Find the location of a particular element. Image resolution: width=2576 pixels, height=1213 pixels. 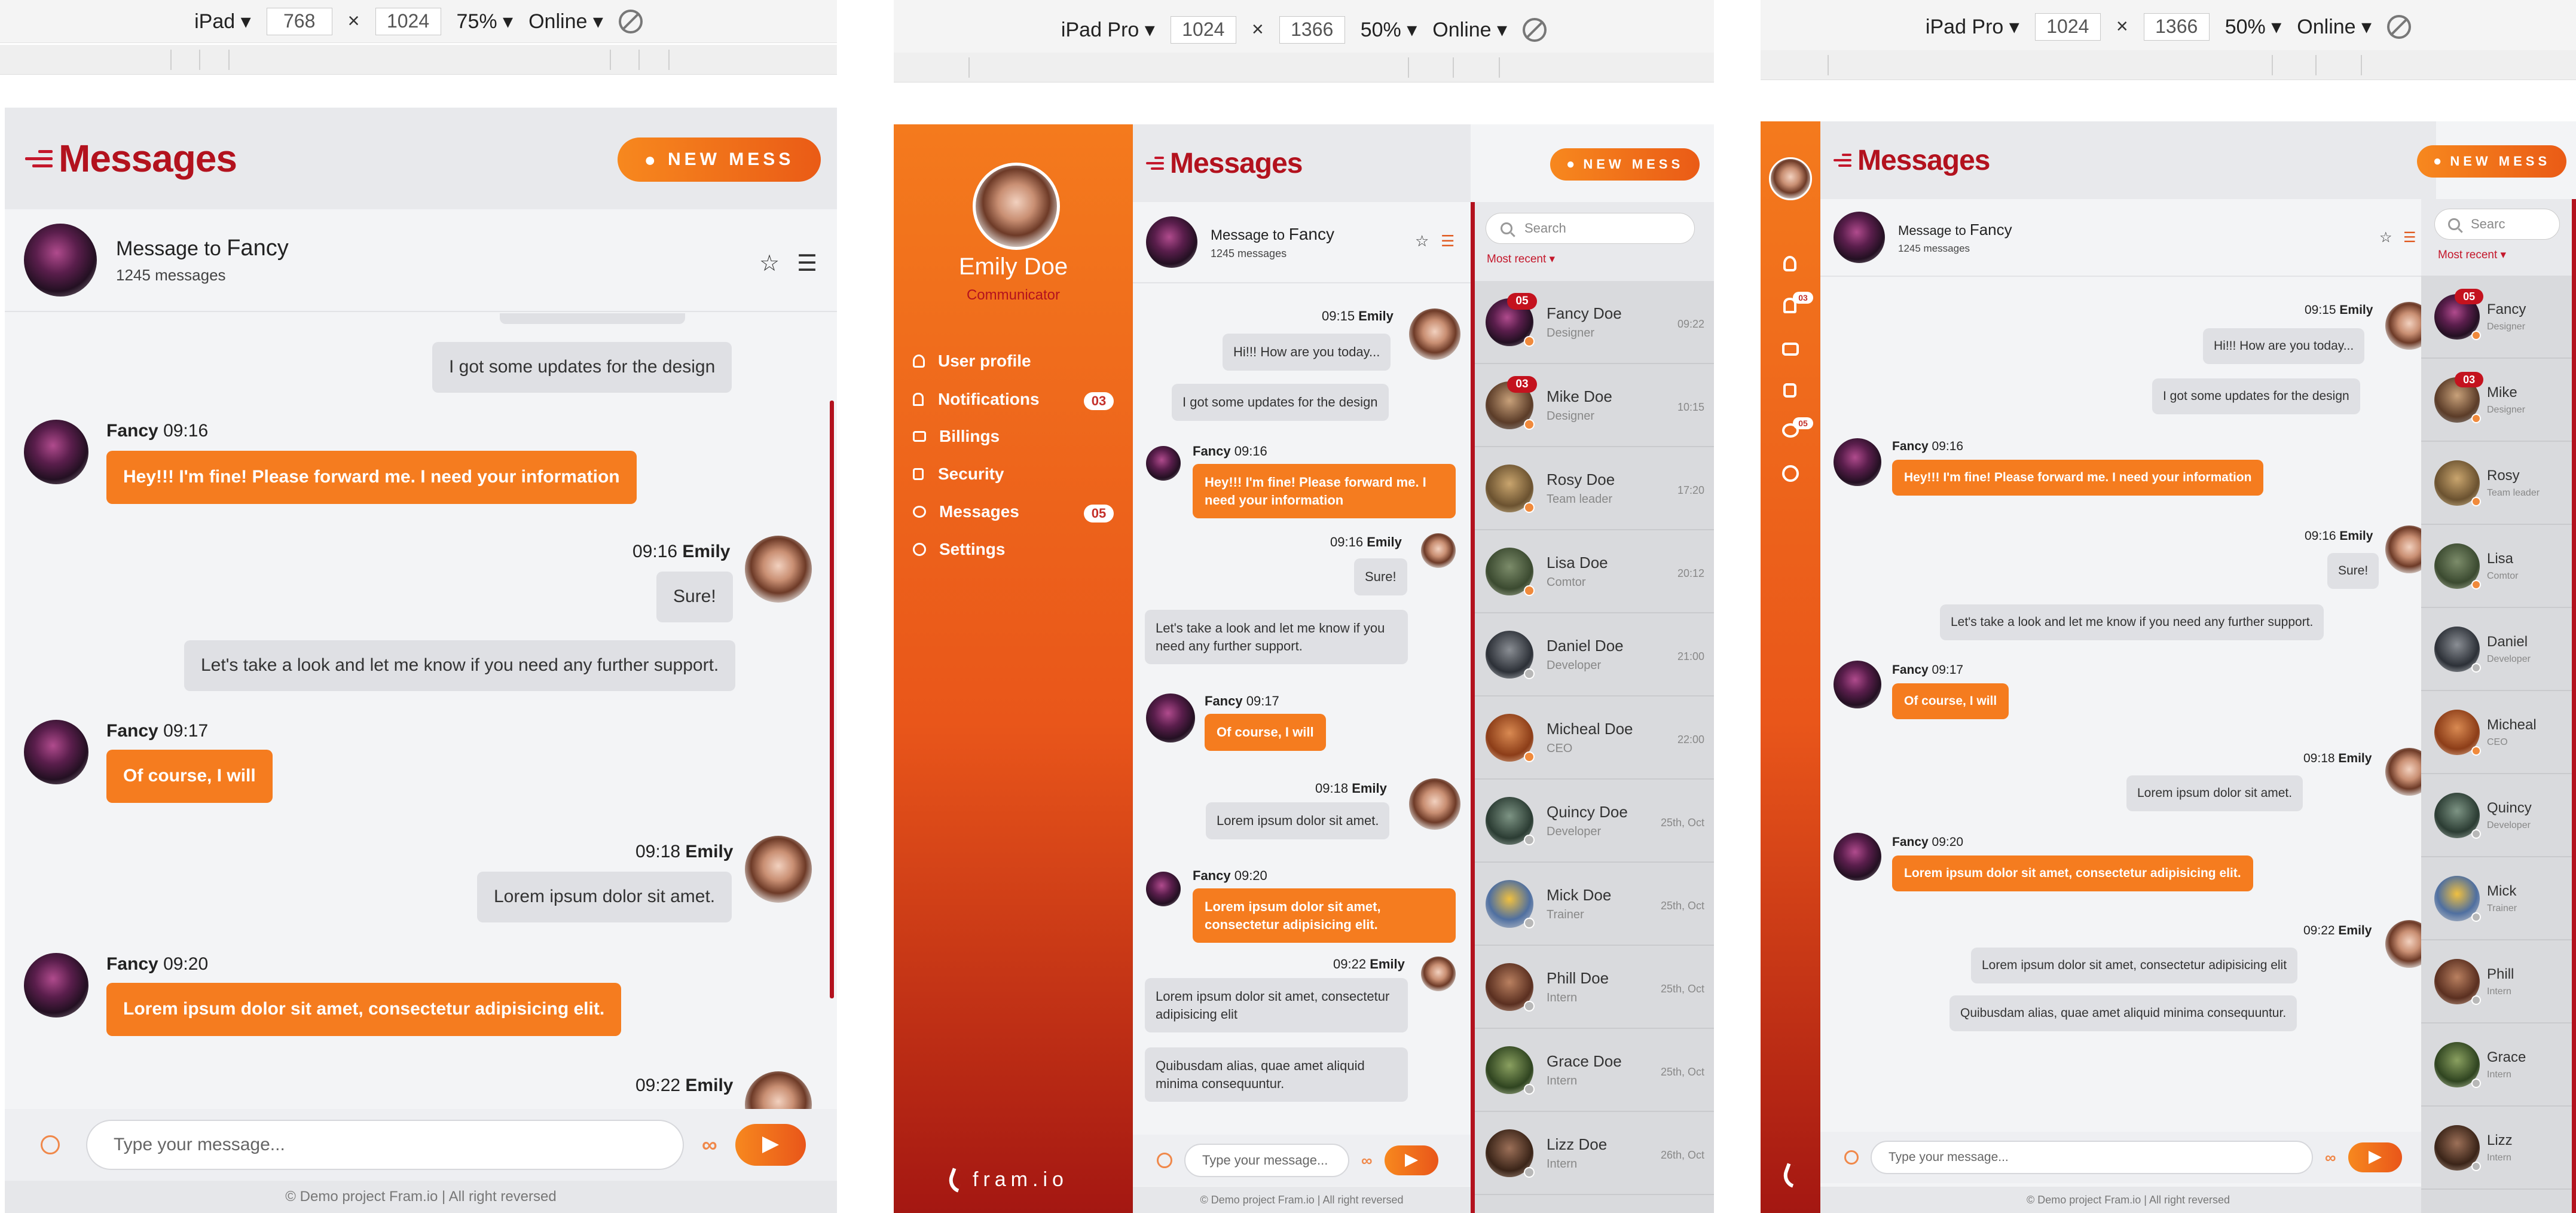

menu-label: Security is located at coordinates (971, 474).